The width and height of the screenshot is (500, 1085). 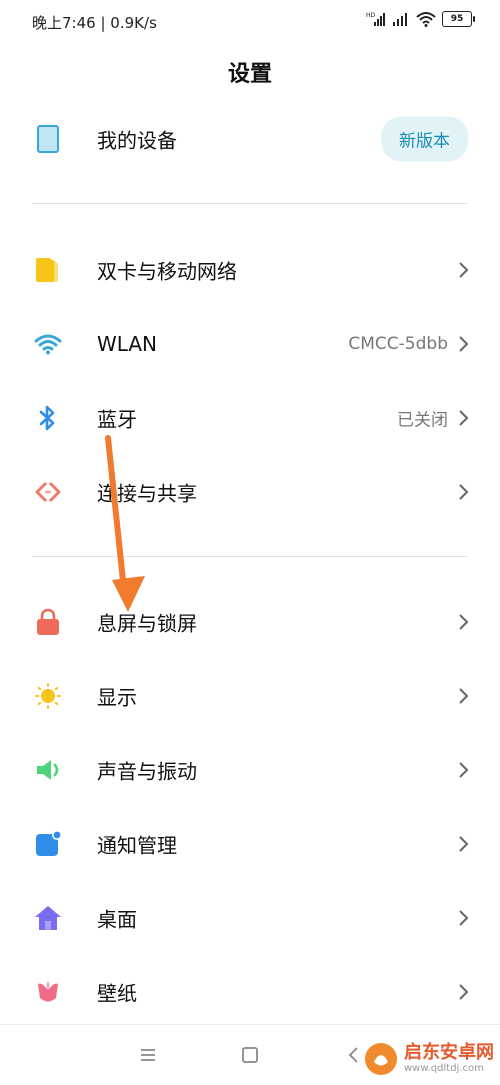 What do you see at coordinates (426, 19) in the screenshot?
I see `wifi-status-icon` at bounding box center [426, 19].